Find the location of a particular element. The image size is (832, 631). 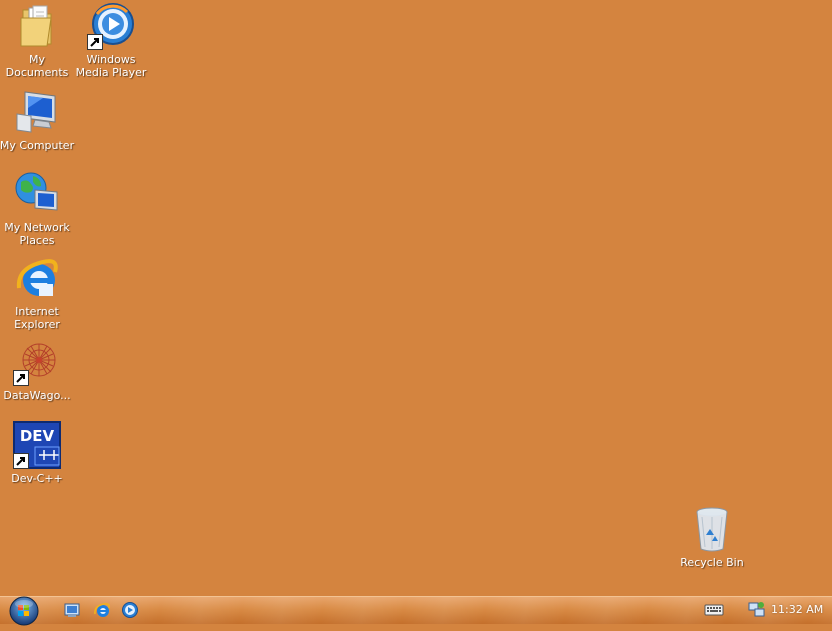

desktop-icon-label: Windows Media Player is located at coordinates (111, 66).